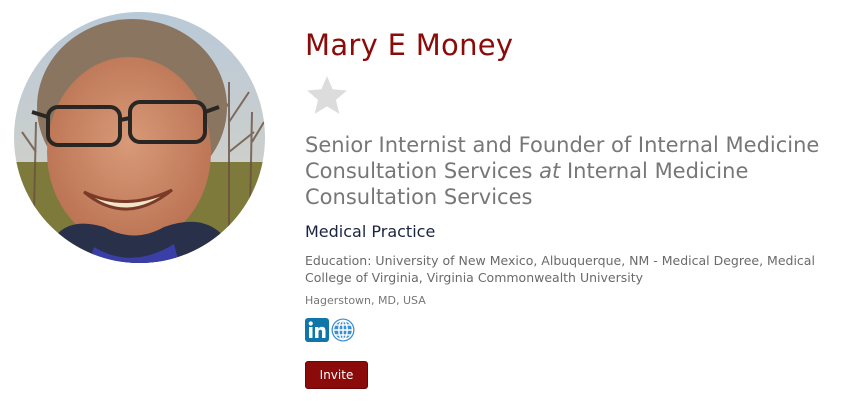 The width and height of the screenshot is (867, 401). What do you see at coordinates (550, 171) in the screenshot?
I see `headline-connector: at` at bounding box center [550, 171].